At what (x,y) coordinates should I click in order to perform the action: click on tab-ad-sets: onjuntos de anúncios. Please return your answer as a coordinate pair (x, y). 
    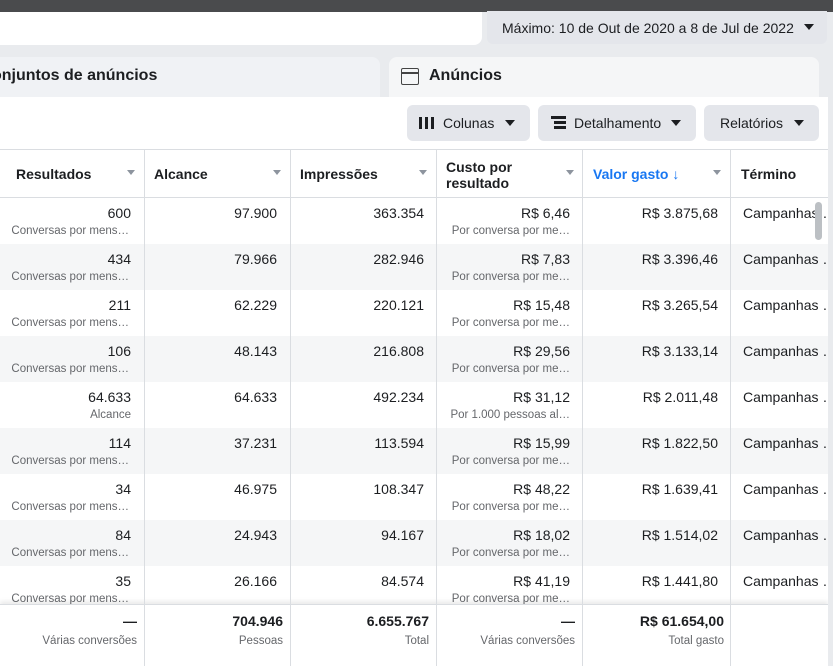
    Looking at the image, I should click on (190, 77).